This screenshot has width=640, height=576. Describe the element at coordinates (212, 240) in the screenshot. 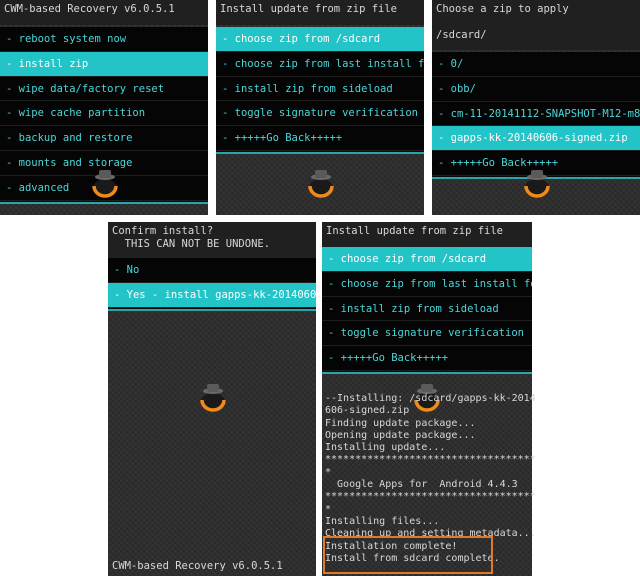

I see `confirm-install-header: Confirm install? THIS CAN NOT BE UNDONE.` at that location.